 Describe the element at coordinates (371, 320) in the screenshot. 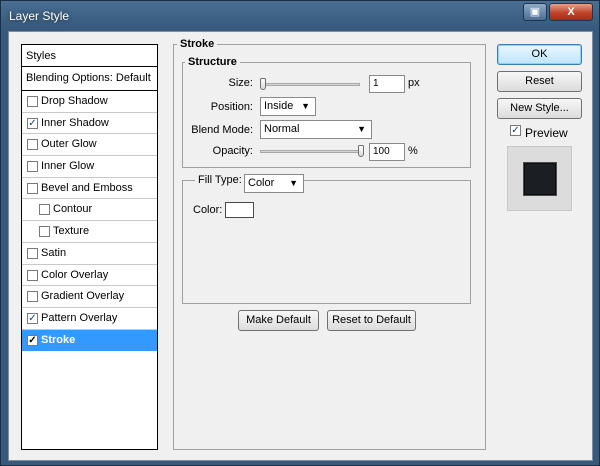

I see `reset-to-default-button: Reset to Default` at that location.